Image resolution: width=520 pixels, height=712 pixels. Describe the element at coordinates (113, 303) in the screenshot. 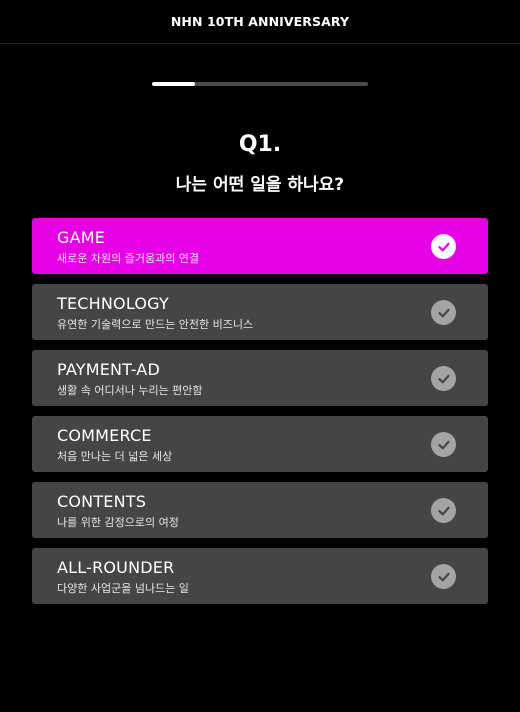

I see `option-title: TECHNOLOGY` at that location.